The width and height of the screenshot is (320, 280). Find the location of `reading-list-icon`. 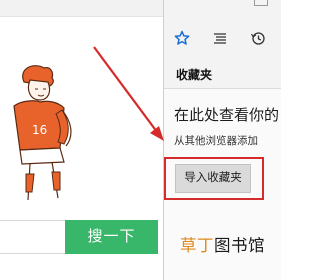

reading-list-icon is located at coordinates (220, 38).